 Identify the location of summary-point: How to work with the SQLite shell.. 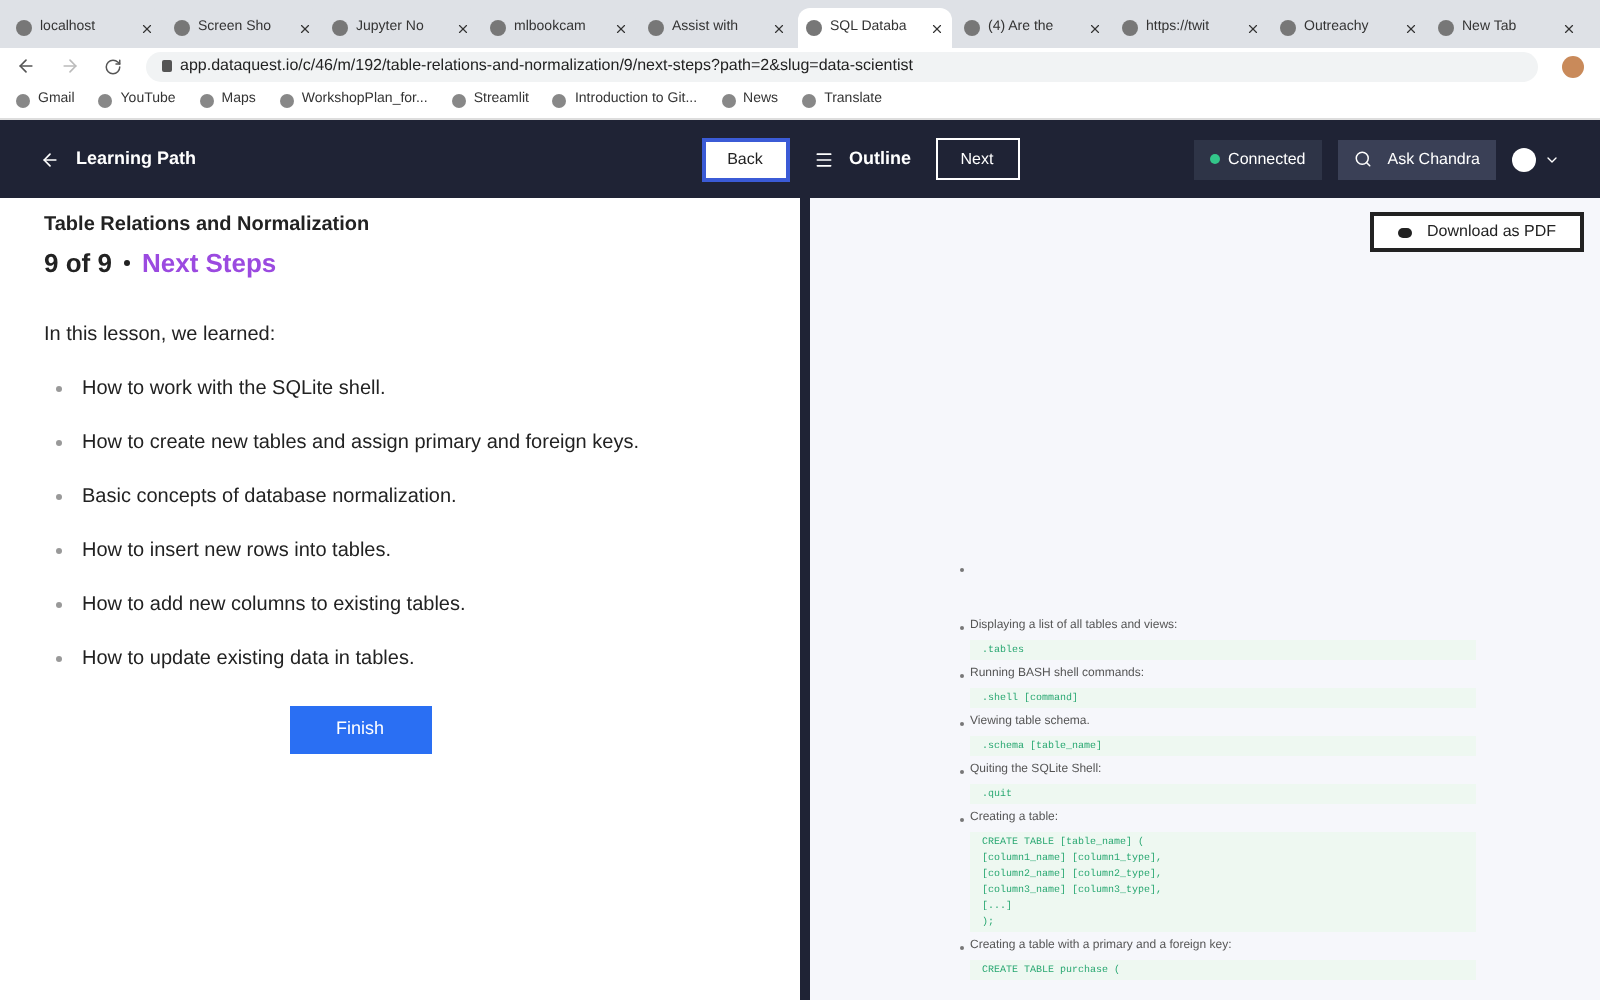
(234, 389).